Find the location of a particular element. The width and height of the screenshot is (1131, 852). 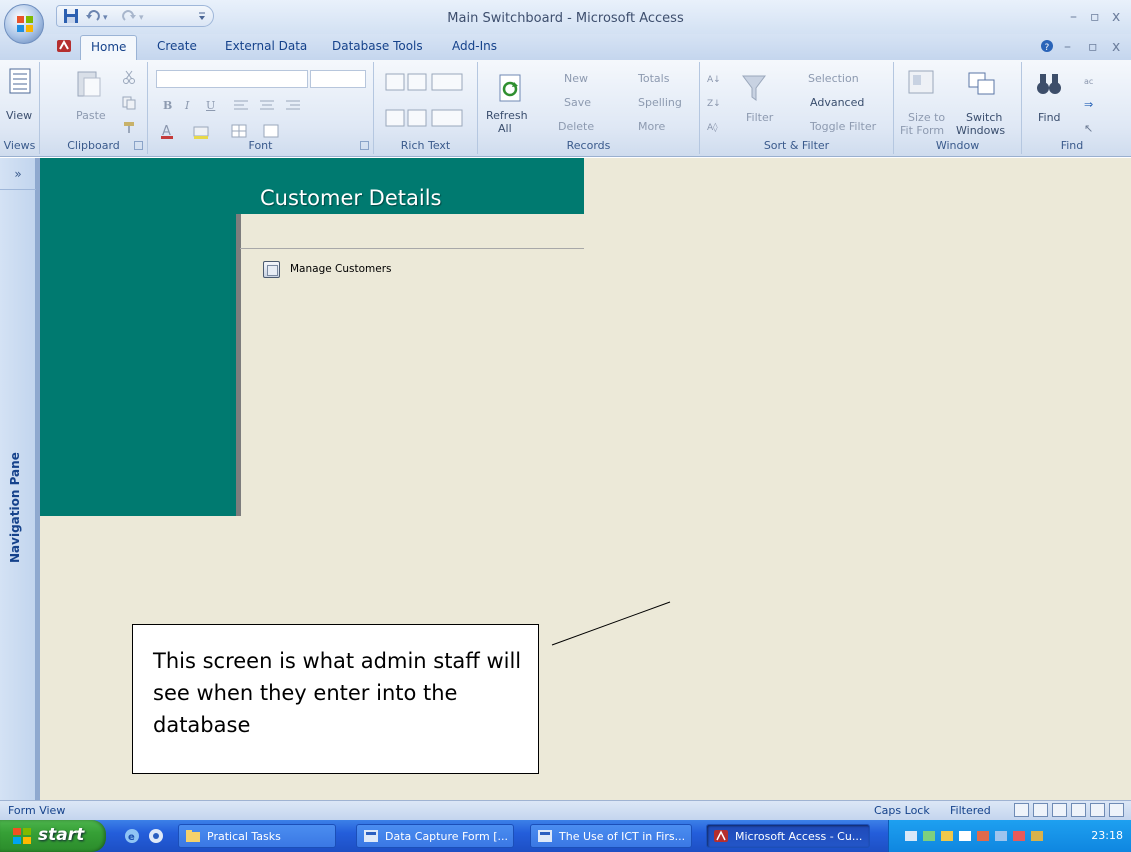

tab-create: Create is located at coordinates (177, 46).